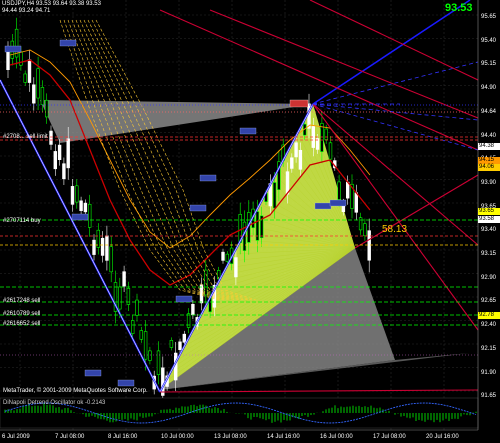 Image resolution: width=500 pixels, height=443 pixels. I want to click on price-tick: 95.65, so click(489, 17).